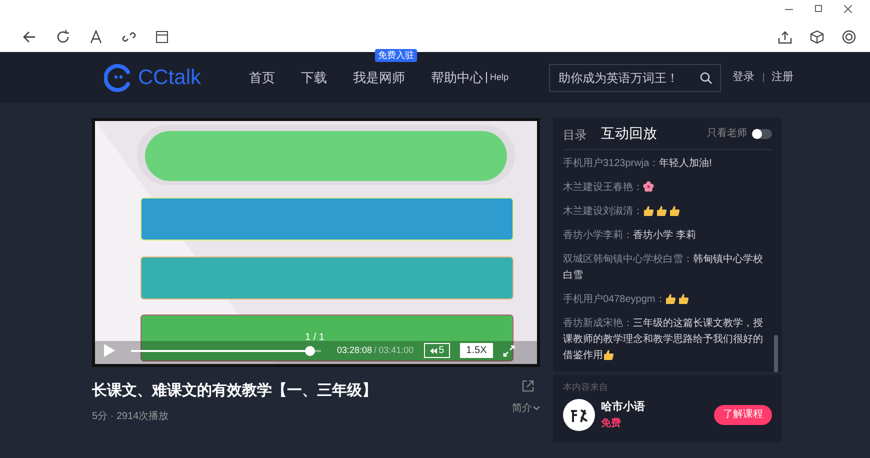 The width and height of the screenshot is (870, 458). What do you see at coordinates (848, 9) in the screenshot?
I see `close-icon` at bounding box center [848, 9].